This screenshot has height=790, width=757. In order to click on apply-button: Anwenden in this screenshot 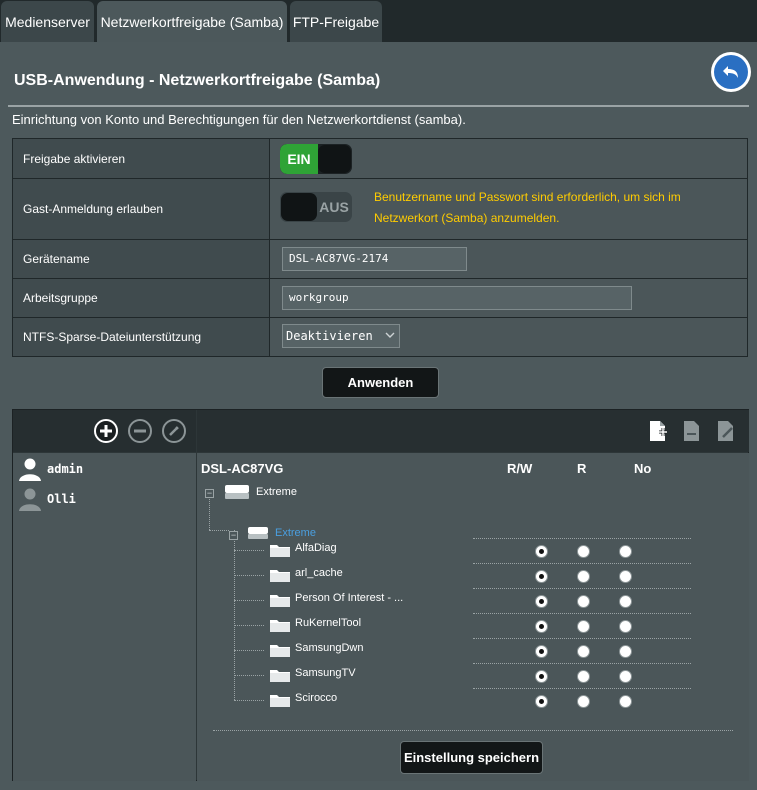, I will do `click(380, 382)`.